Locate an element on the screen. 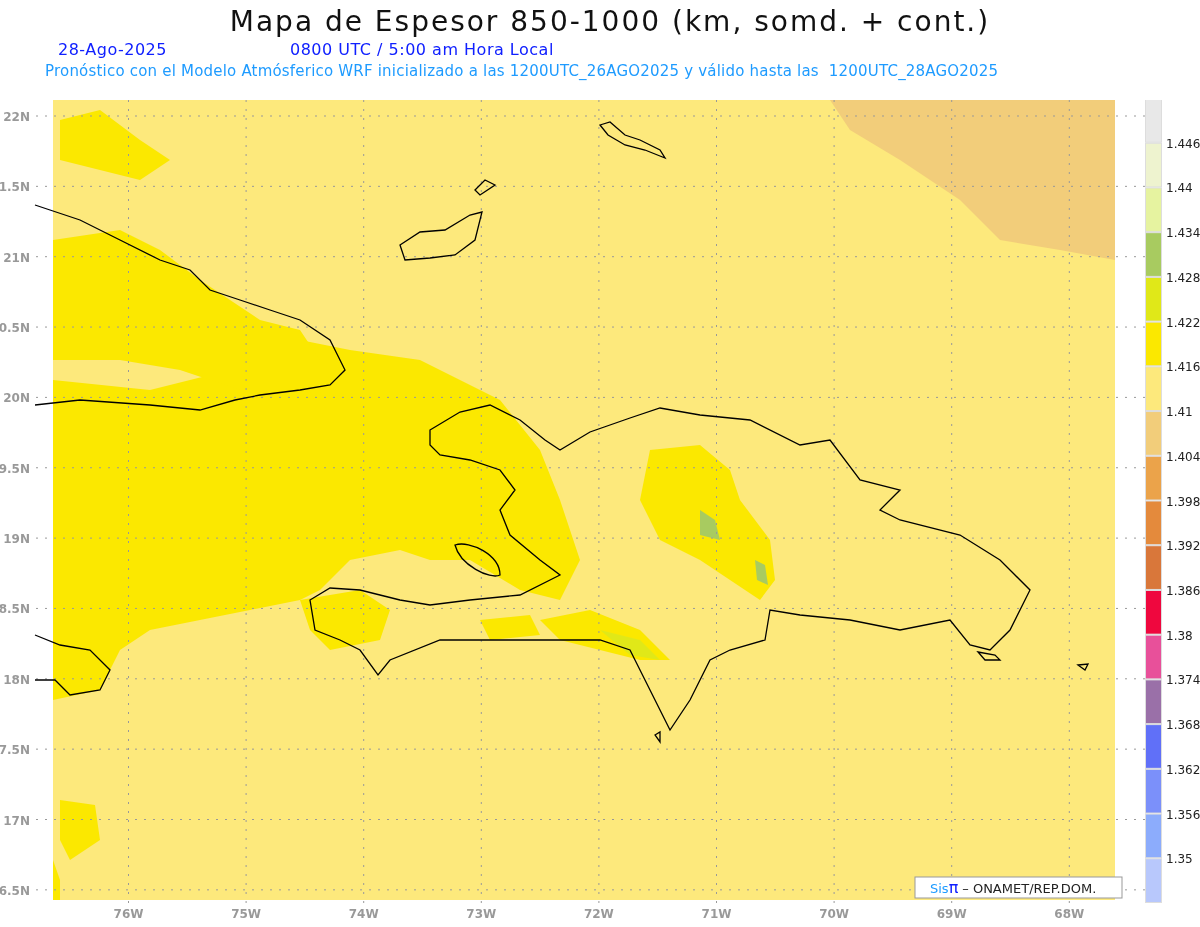 The width and height of the screenshot is (1200, 927). colorbar-label: 1.404 is located at coordinates (1183, 456).